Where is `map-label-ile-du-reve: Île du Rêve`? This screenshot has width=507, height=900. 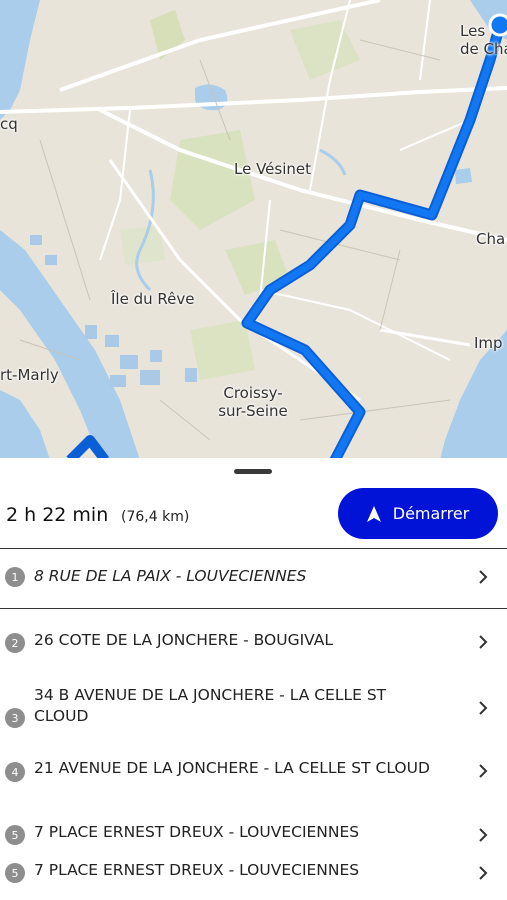
map-label-ile-du-reve: Île du Rêve is located at coordinates (153, 299).